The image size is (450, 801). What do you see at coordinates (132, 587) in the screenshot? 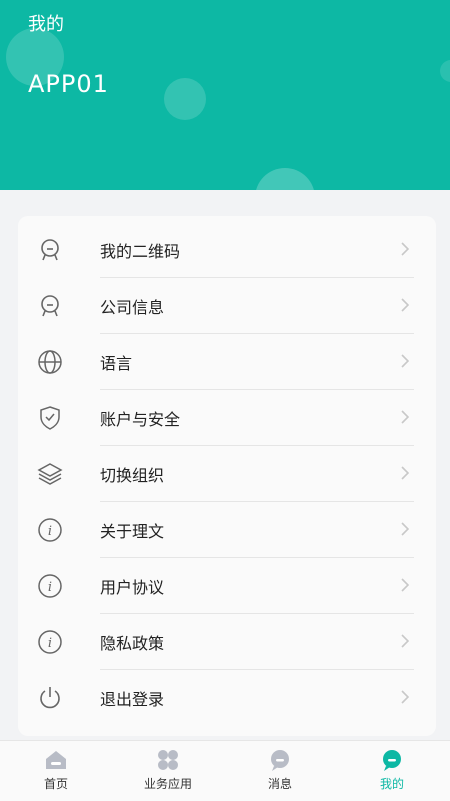
I see `menu-item-label: 用户协议` at bounding box center [132, 587].